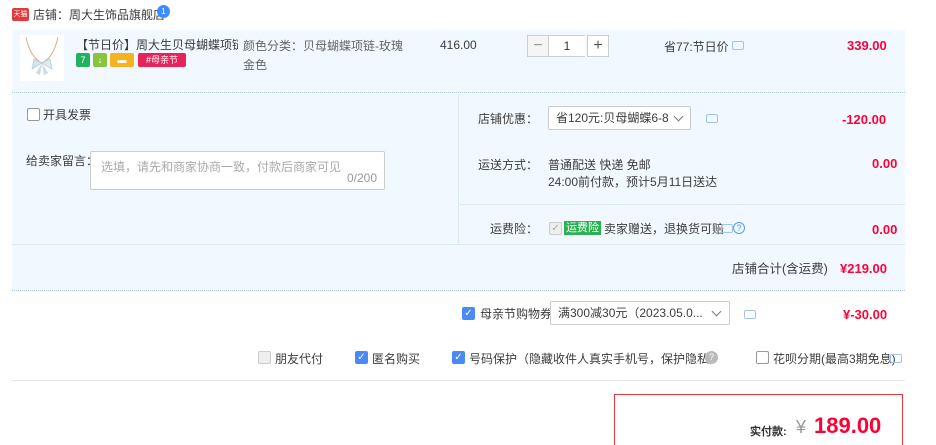 Image resolution: width=936 pixels, height=445 pixels. I want to click on seller-message-input: 选填，请先和商家协商一致，付款后商家可见 0/200, so click(237, 170).